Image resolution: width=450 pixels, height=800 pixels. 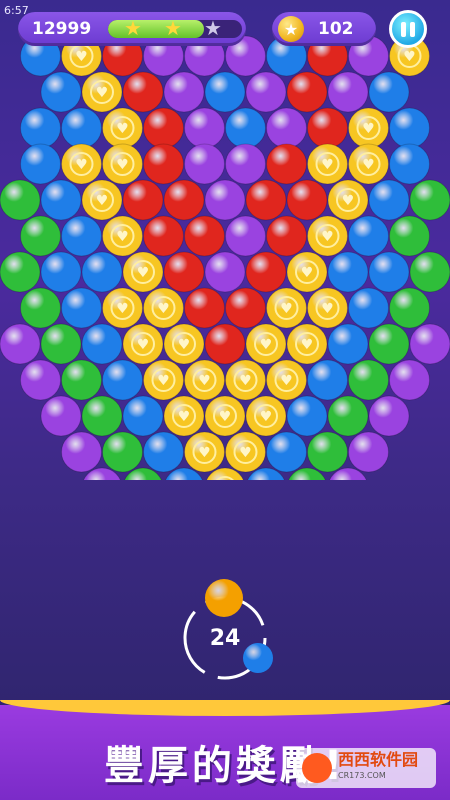 What do you see at coordinates (336, 29) in the screenshot?
I see `coin-count: 102` at bounding box center [336, 29].